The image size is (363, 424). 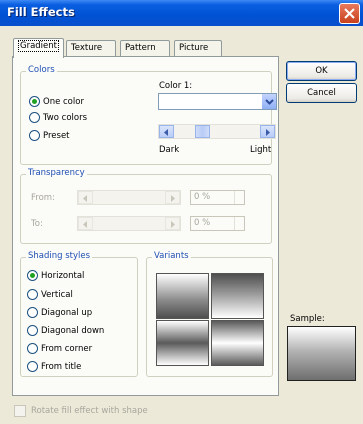 I want to click on radio-diagonal-up: Diagonal up, so click(x=59, y=312).